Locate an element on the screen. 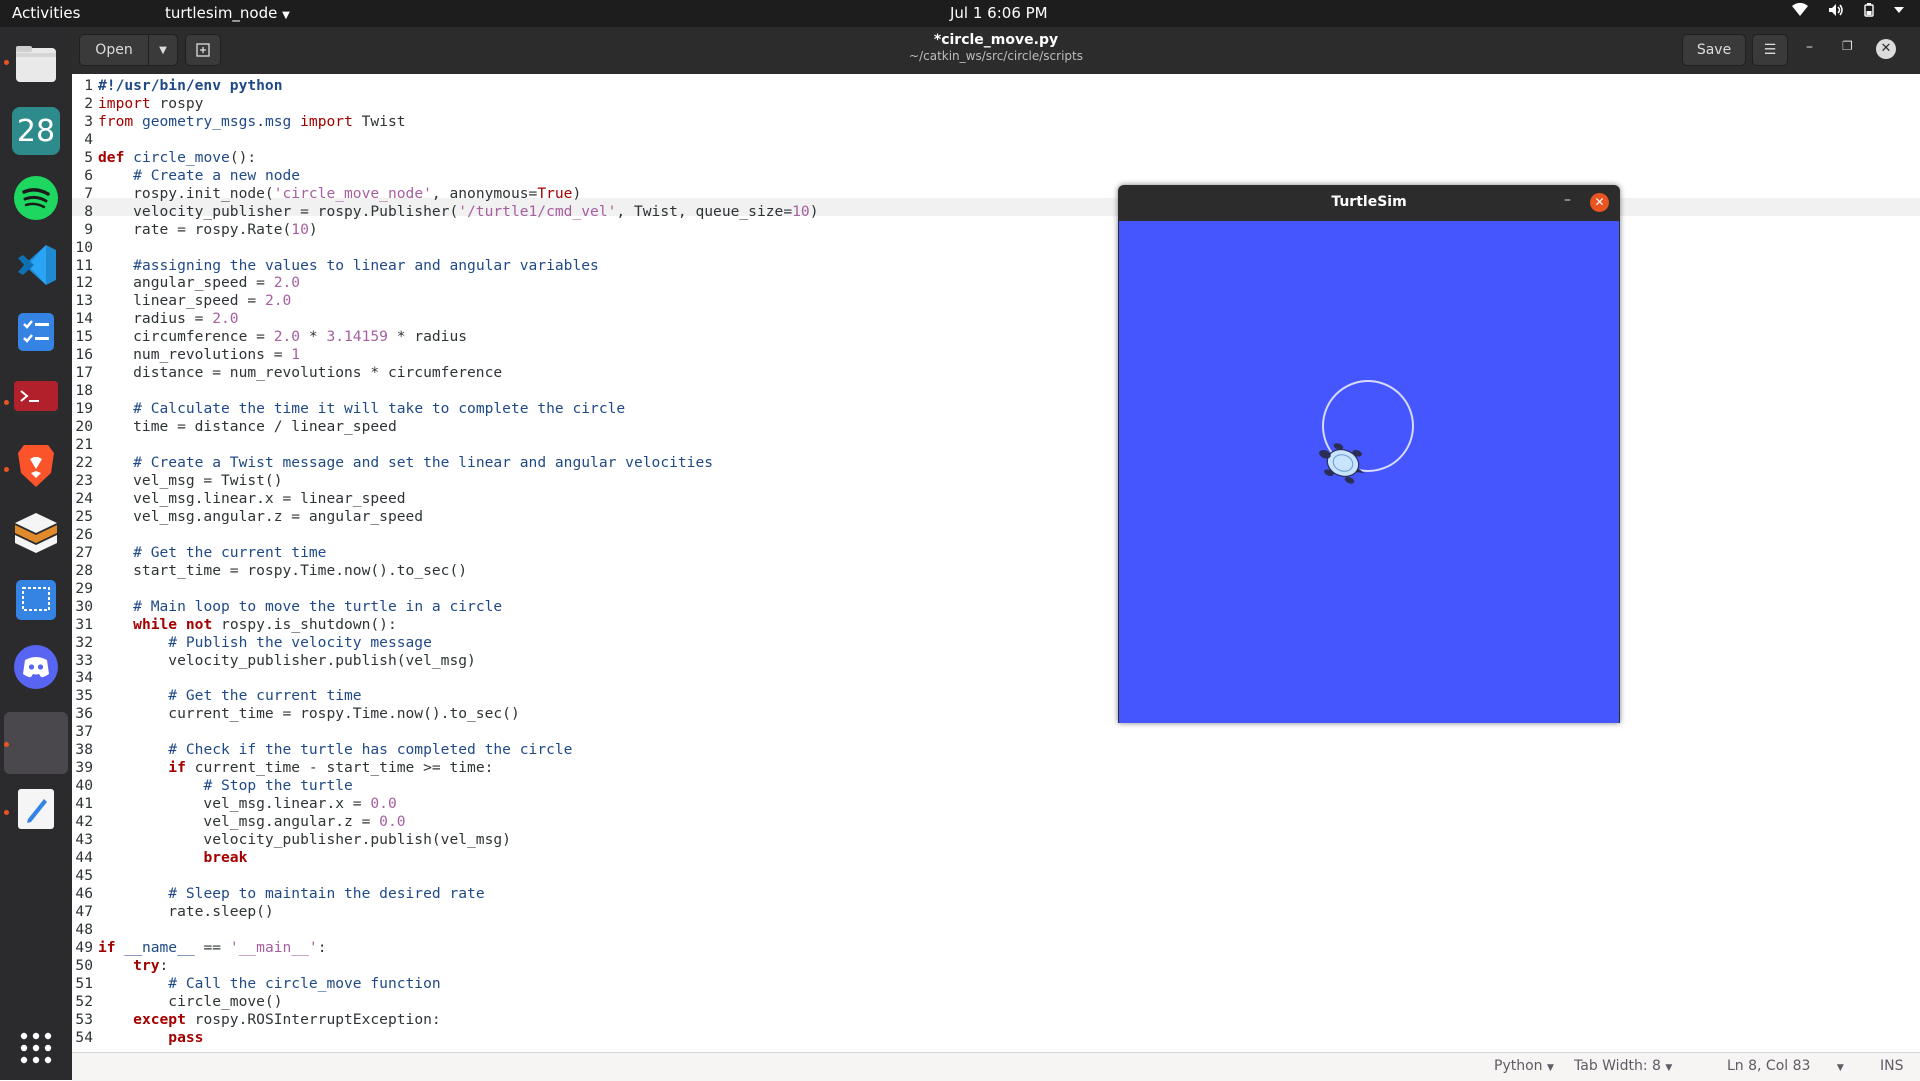 The image size is (1920, 1081). spotify-icon is located at coordinates (36, 198).